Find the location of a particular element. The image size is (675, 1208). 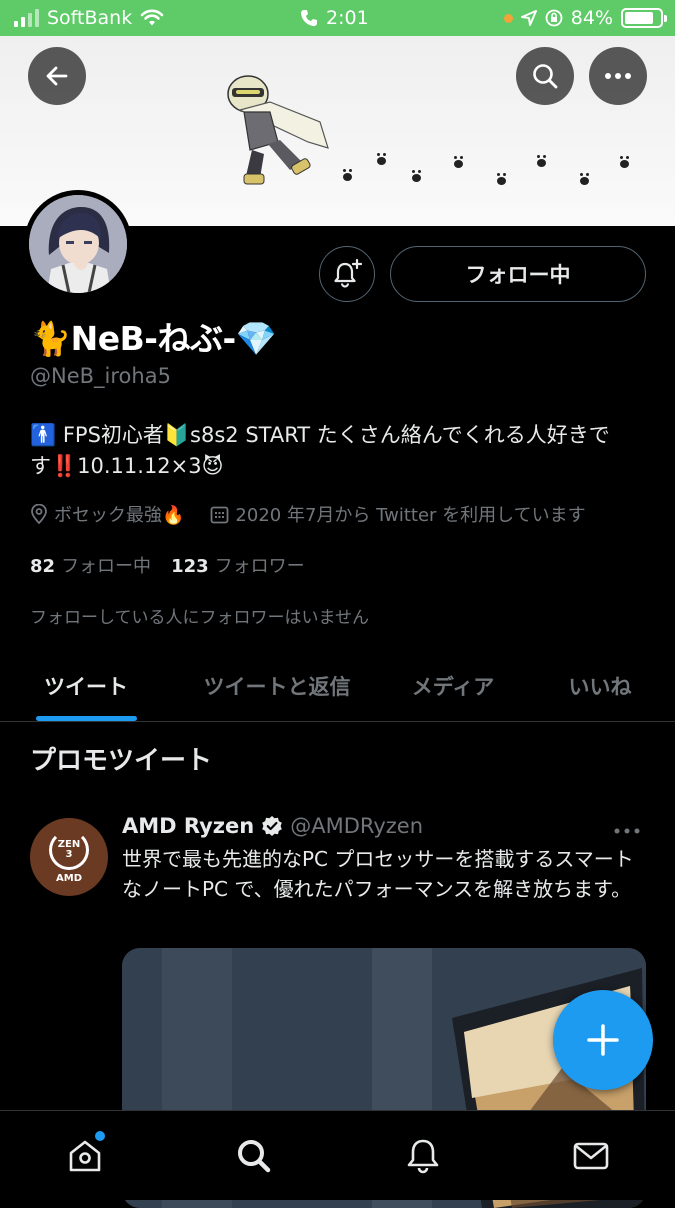

location-text: ボセック最強🔥 is located at coordinates (119, 515).